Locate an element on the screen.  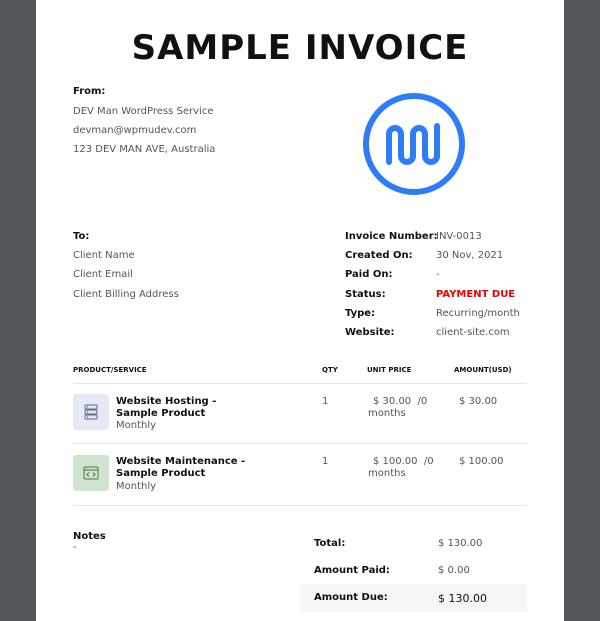
from-name: DEV Man WordPress Service is located at coordinates (143, 111).